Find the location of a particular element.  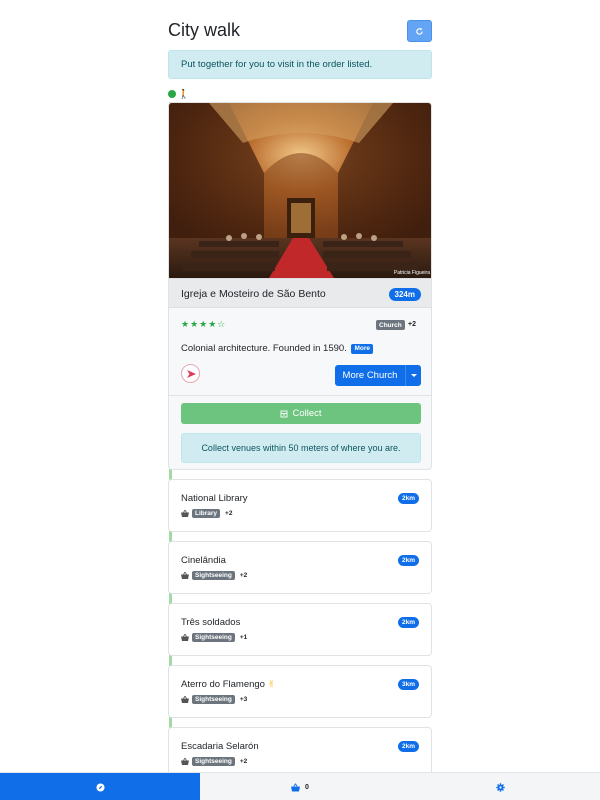

venue-emoji: ✌ is located at coordinates (271, 684).